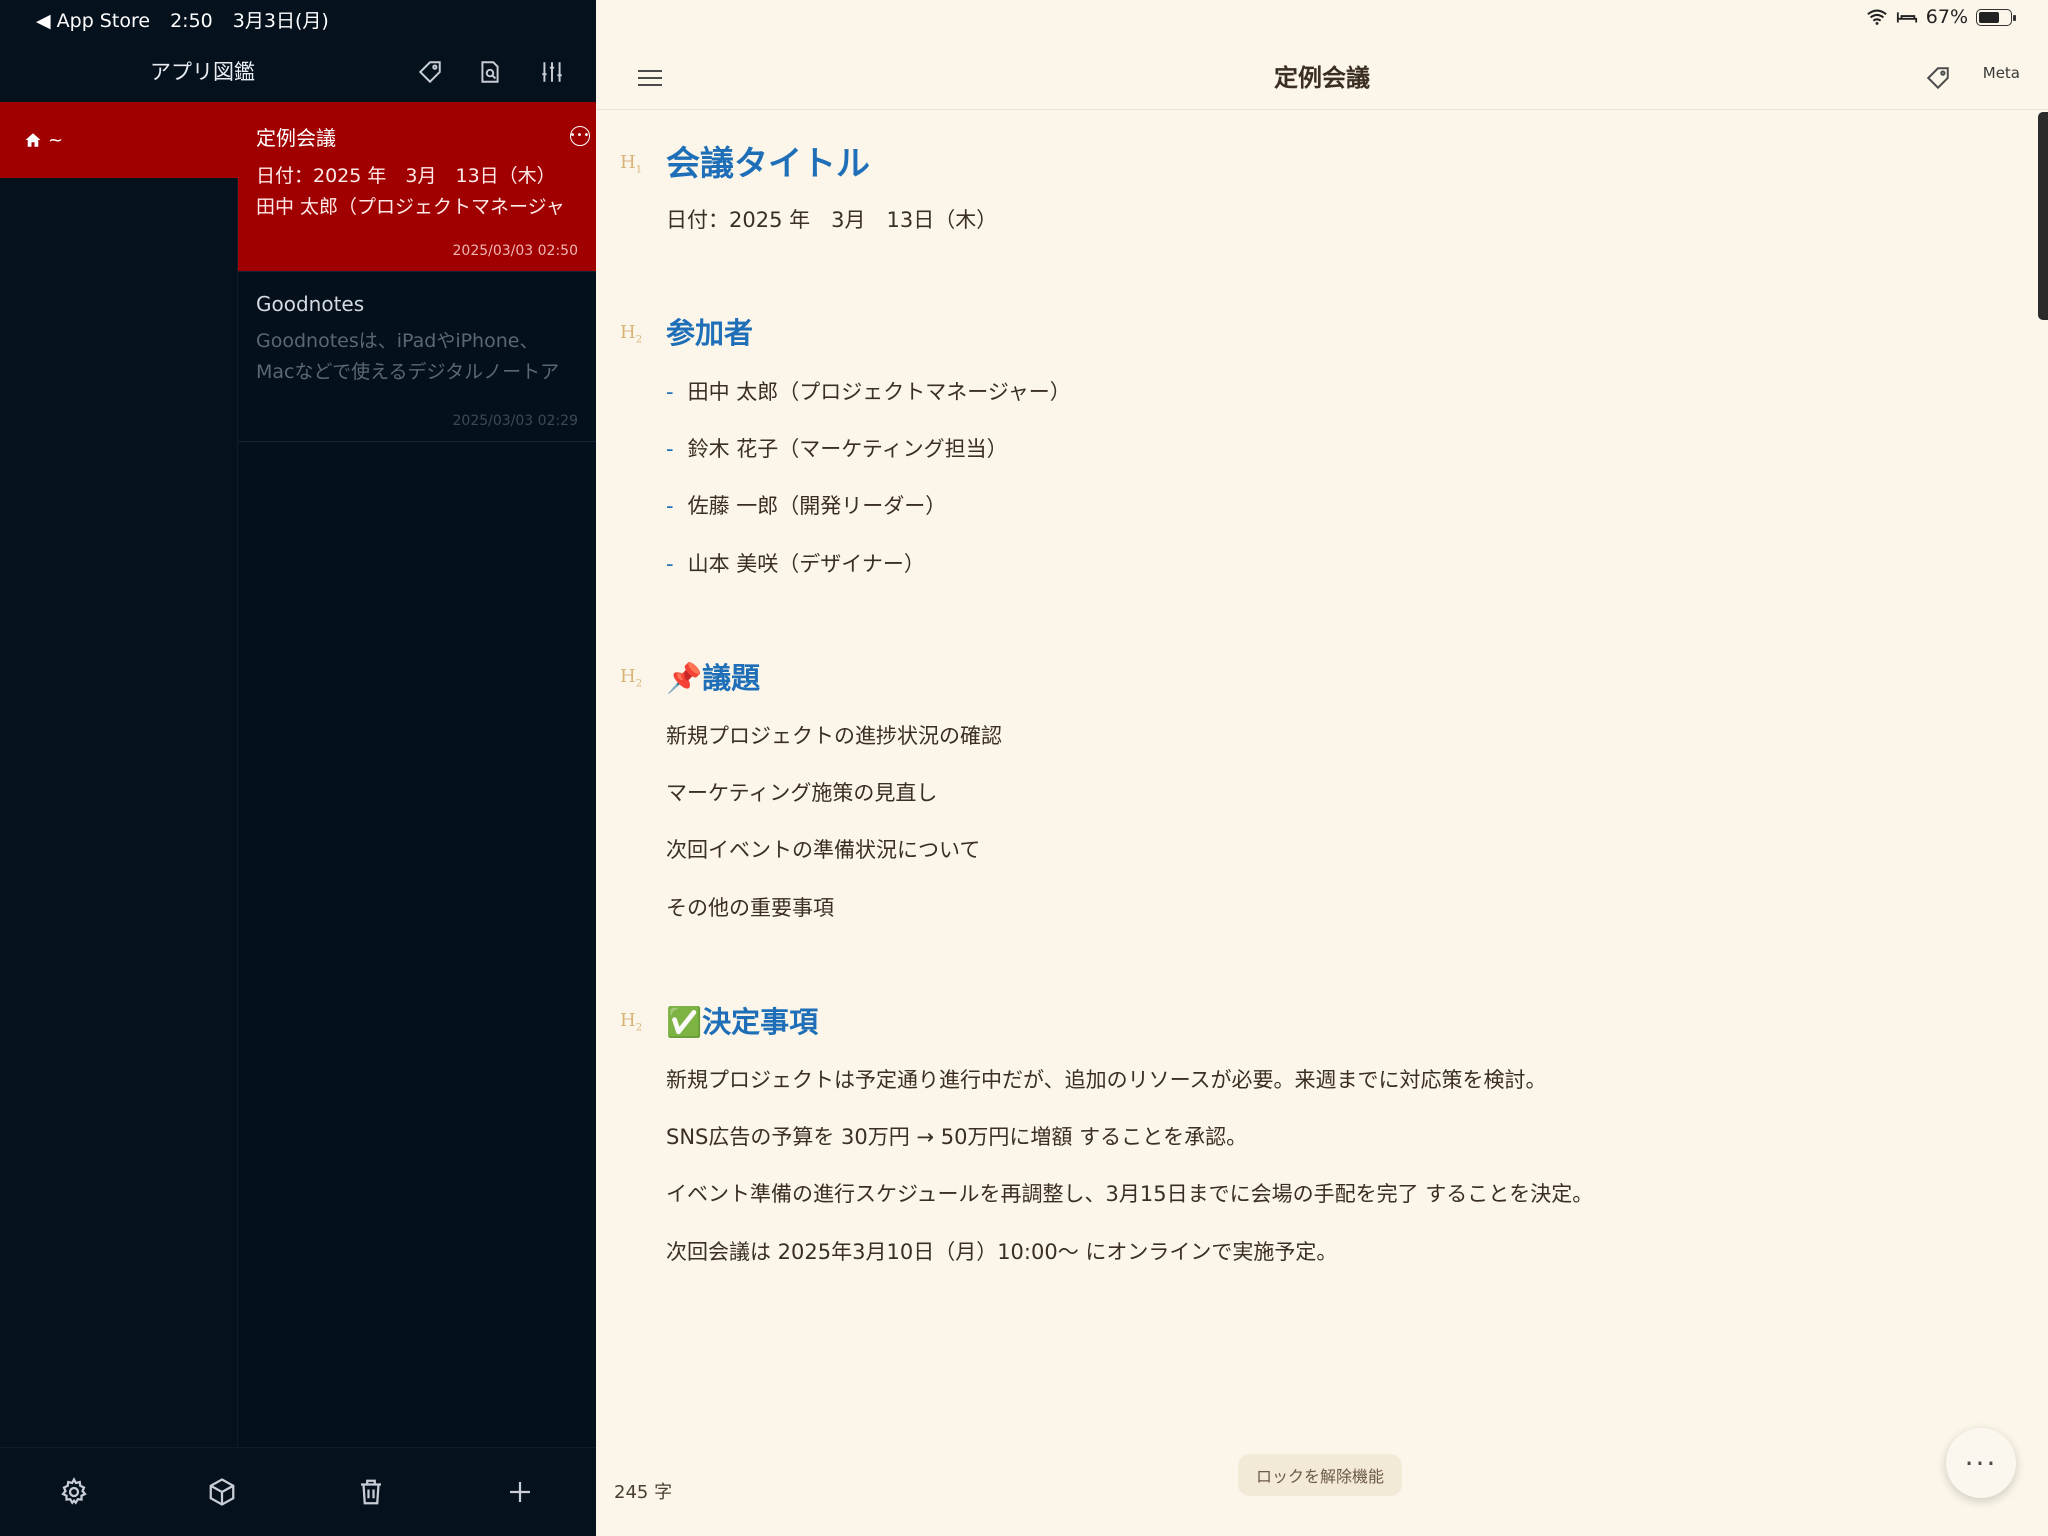 The height and width of the screenshot is (1536, 2048). Describe the element at coordinates (837, 449) in the screenshot. I see `list-item: - 鈴木 花子（マーケティング担当）` at that location.